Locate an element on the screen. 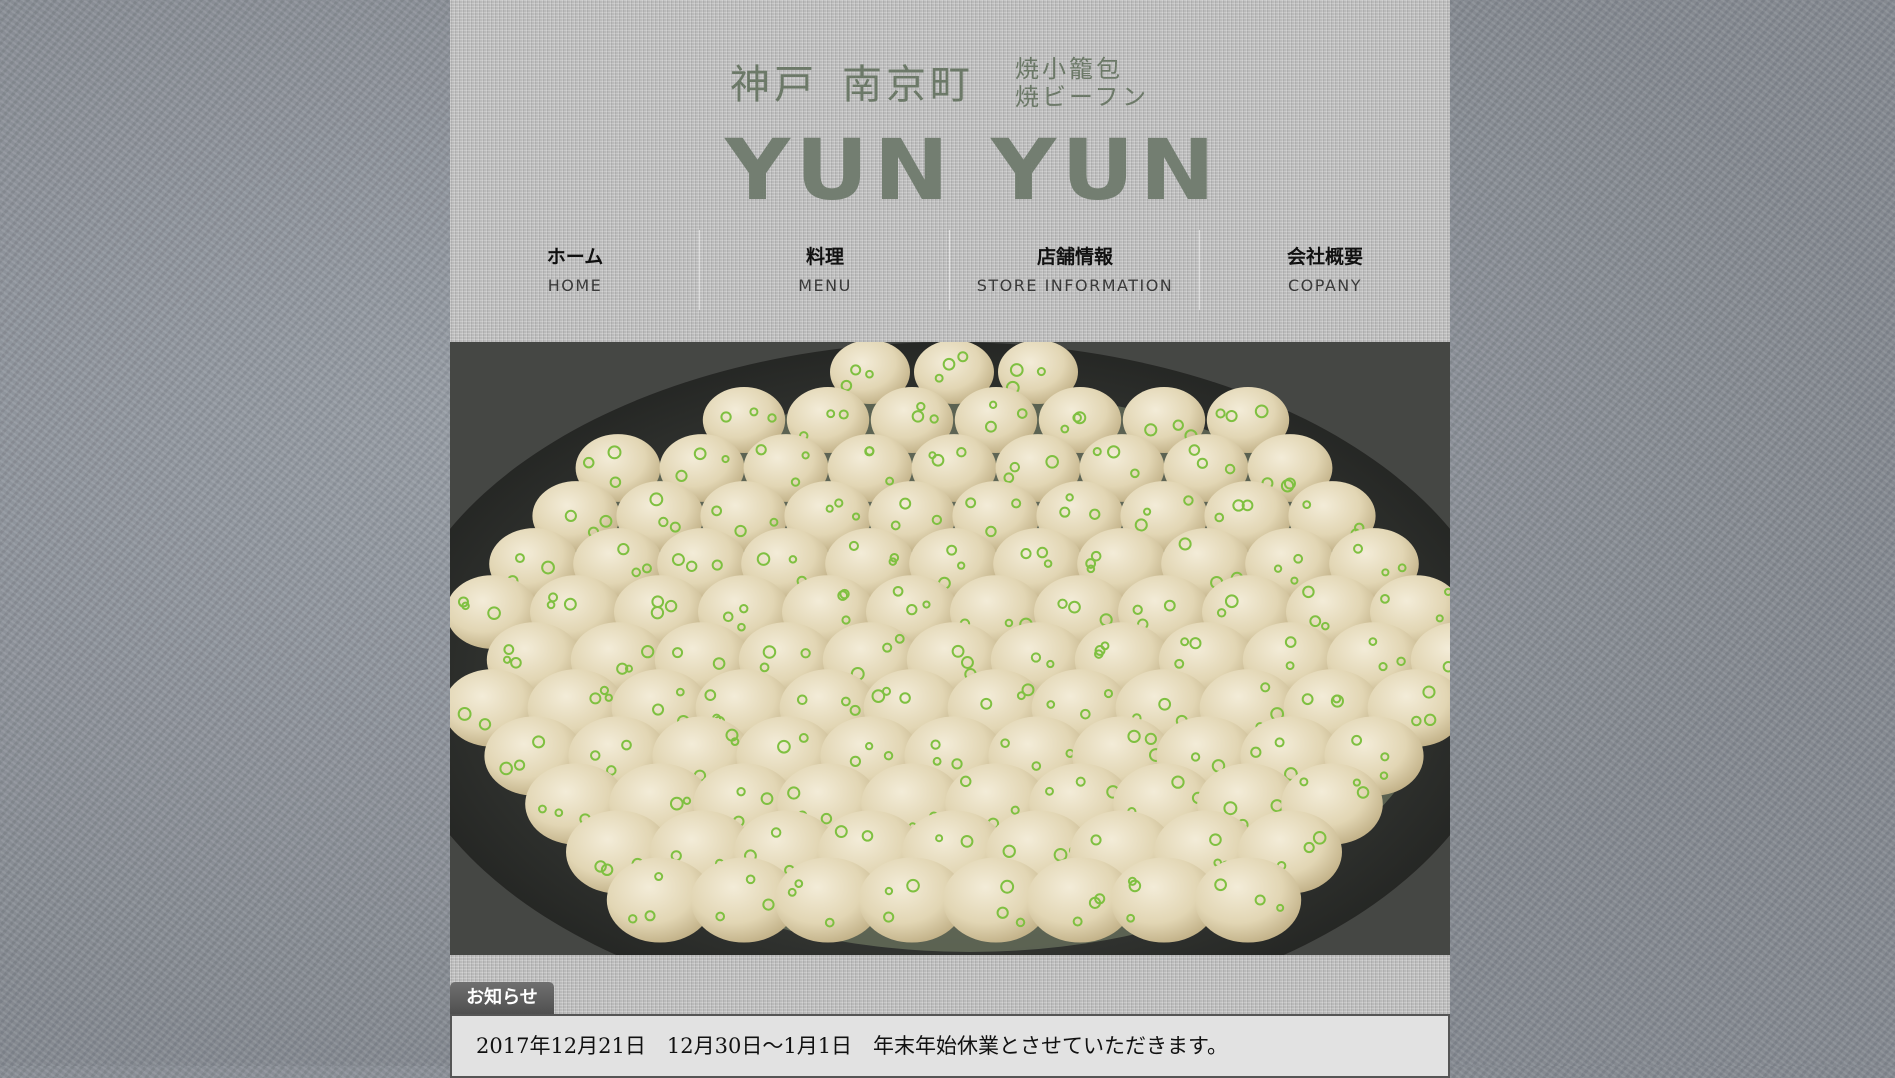  logo-kanji-row: 神戸 南京町 is located at coordinates (852, 85).